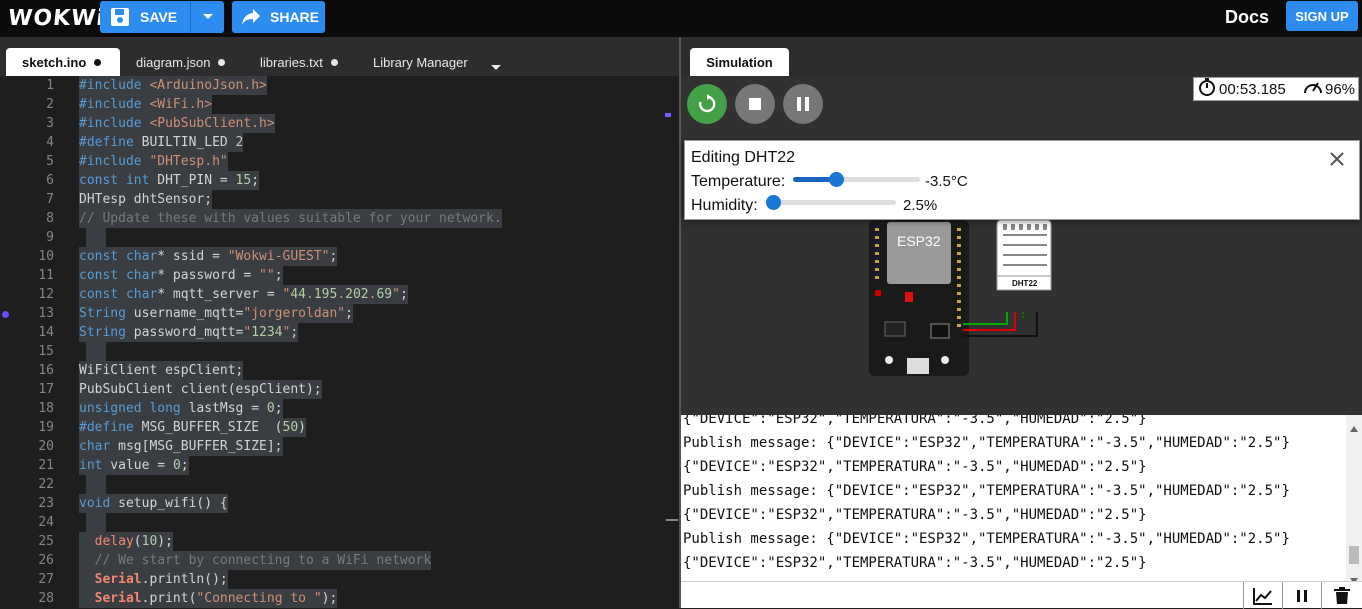 The height and width of the screenshot is (609, 1362). What do you see at coordinates (181, 62) in the screenshot?
I see `tab-diagram-json: diagram.json` at bounding box center [181, 62].